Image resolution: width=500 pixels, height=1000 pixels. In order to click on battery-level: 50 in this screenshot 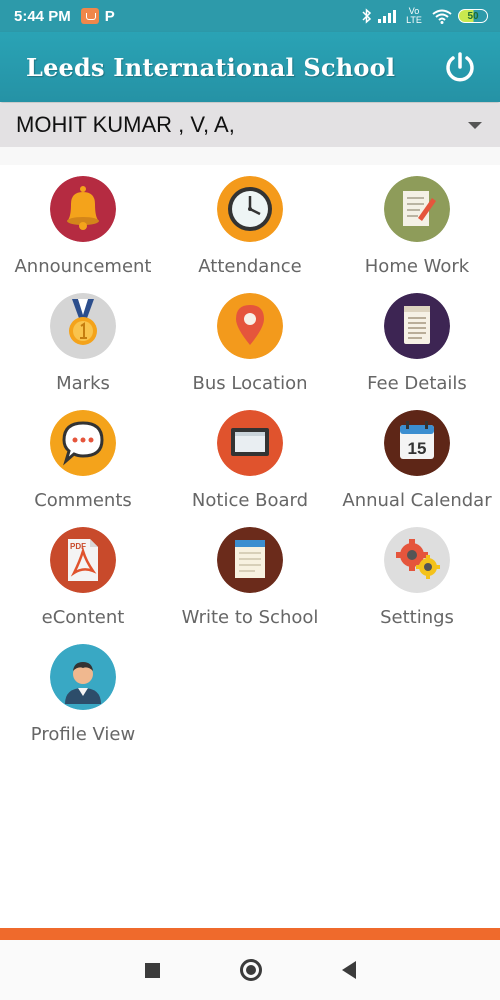, I will do `click(473, 16)`.